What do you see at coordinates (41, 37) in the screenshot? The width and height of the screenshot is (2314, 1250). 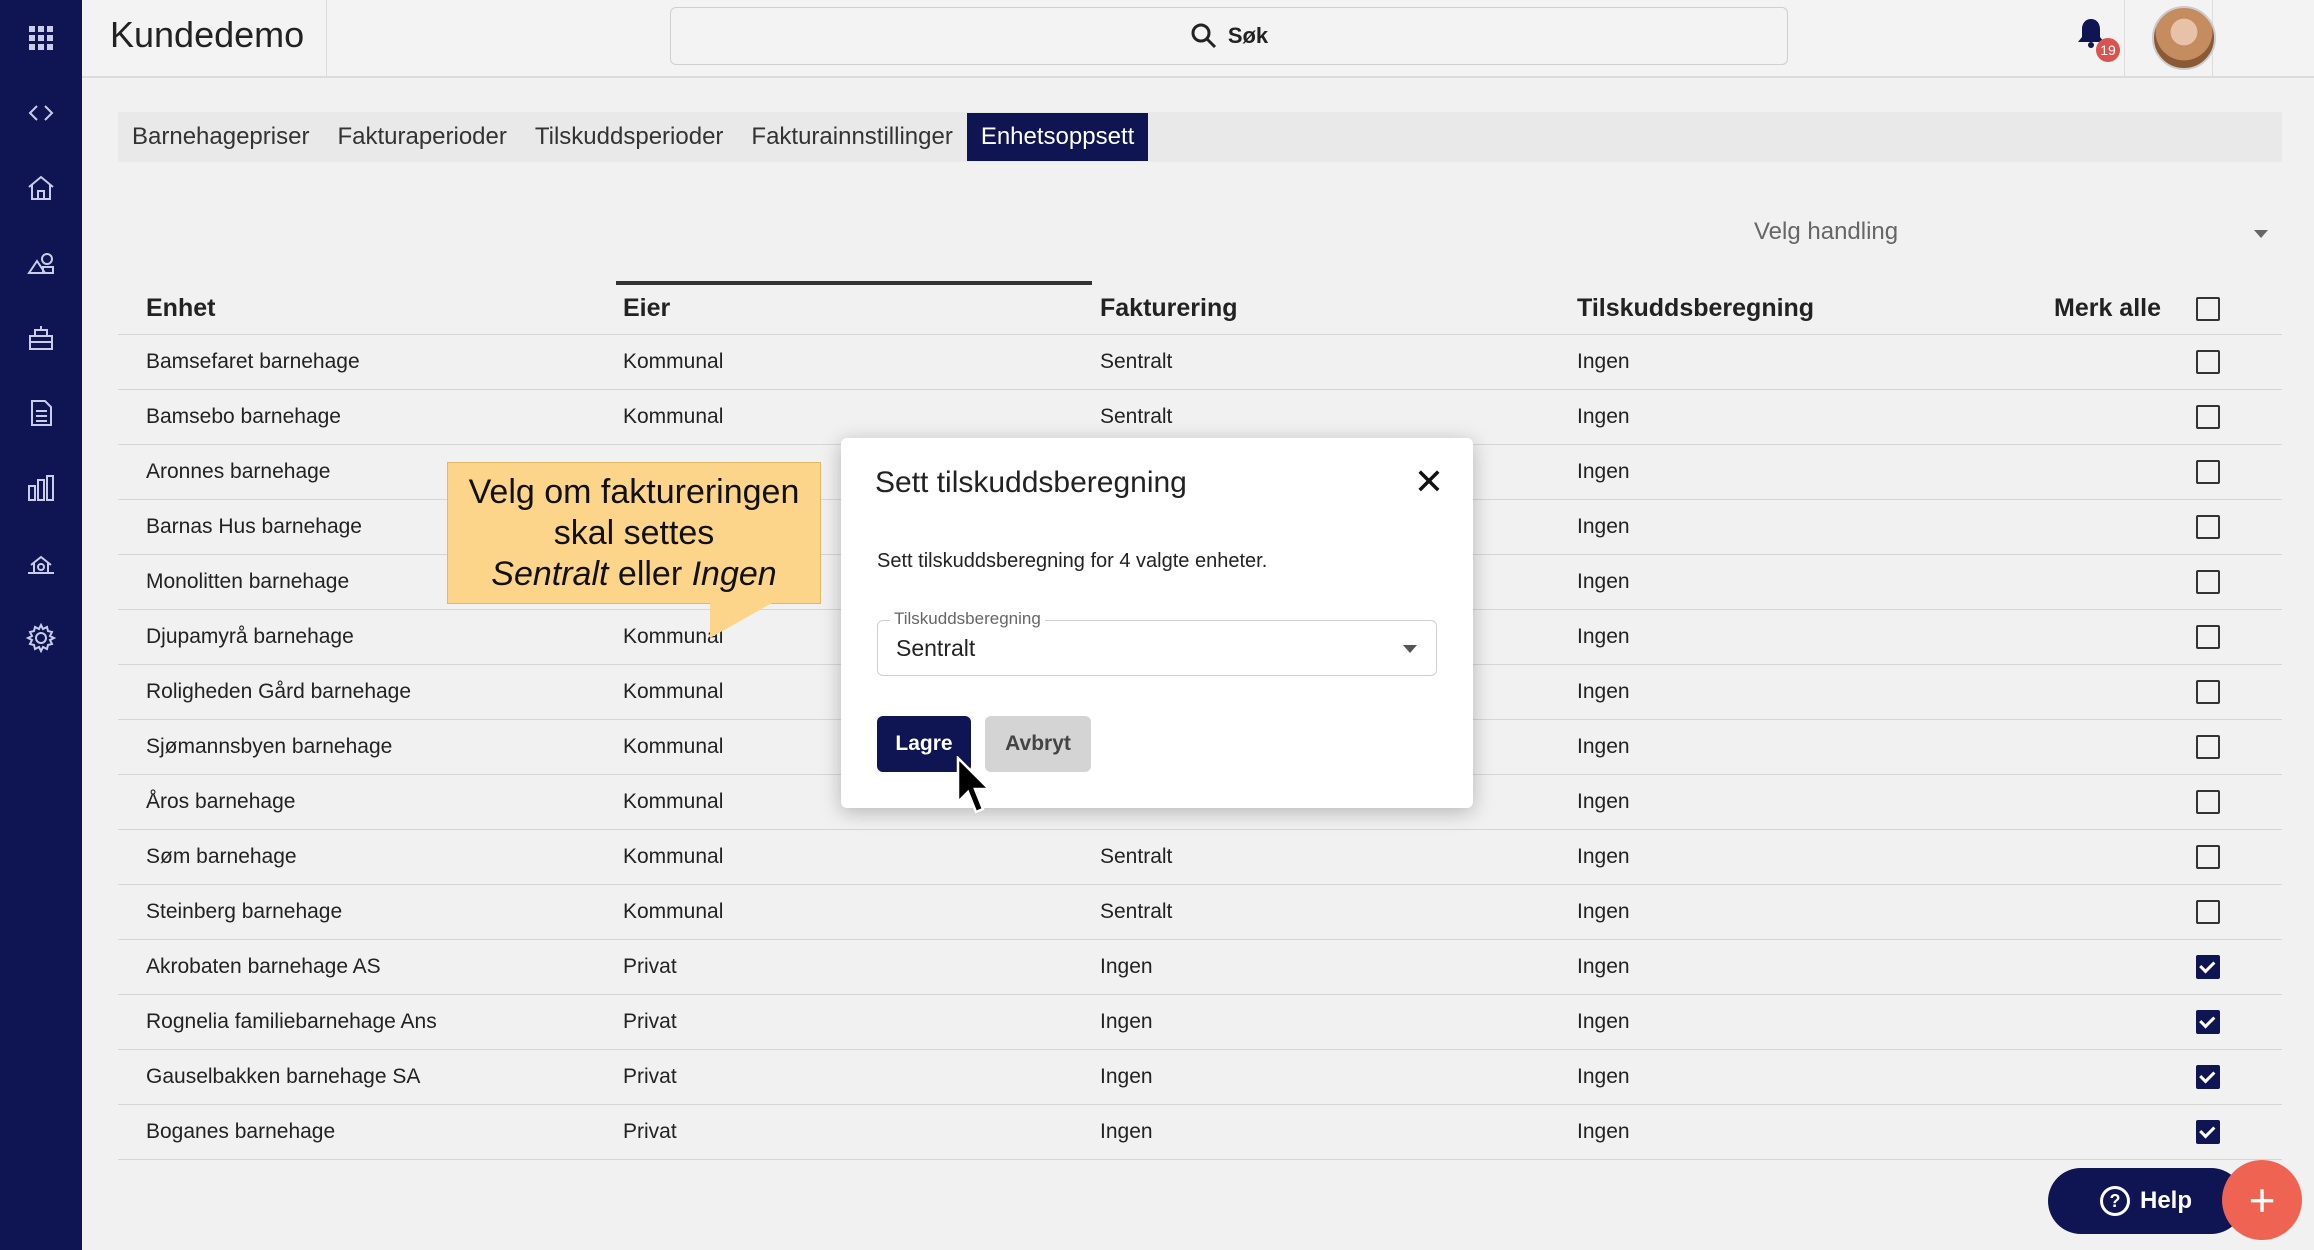 I see `apps-grid-icon` at bounding box center [41, 37].